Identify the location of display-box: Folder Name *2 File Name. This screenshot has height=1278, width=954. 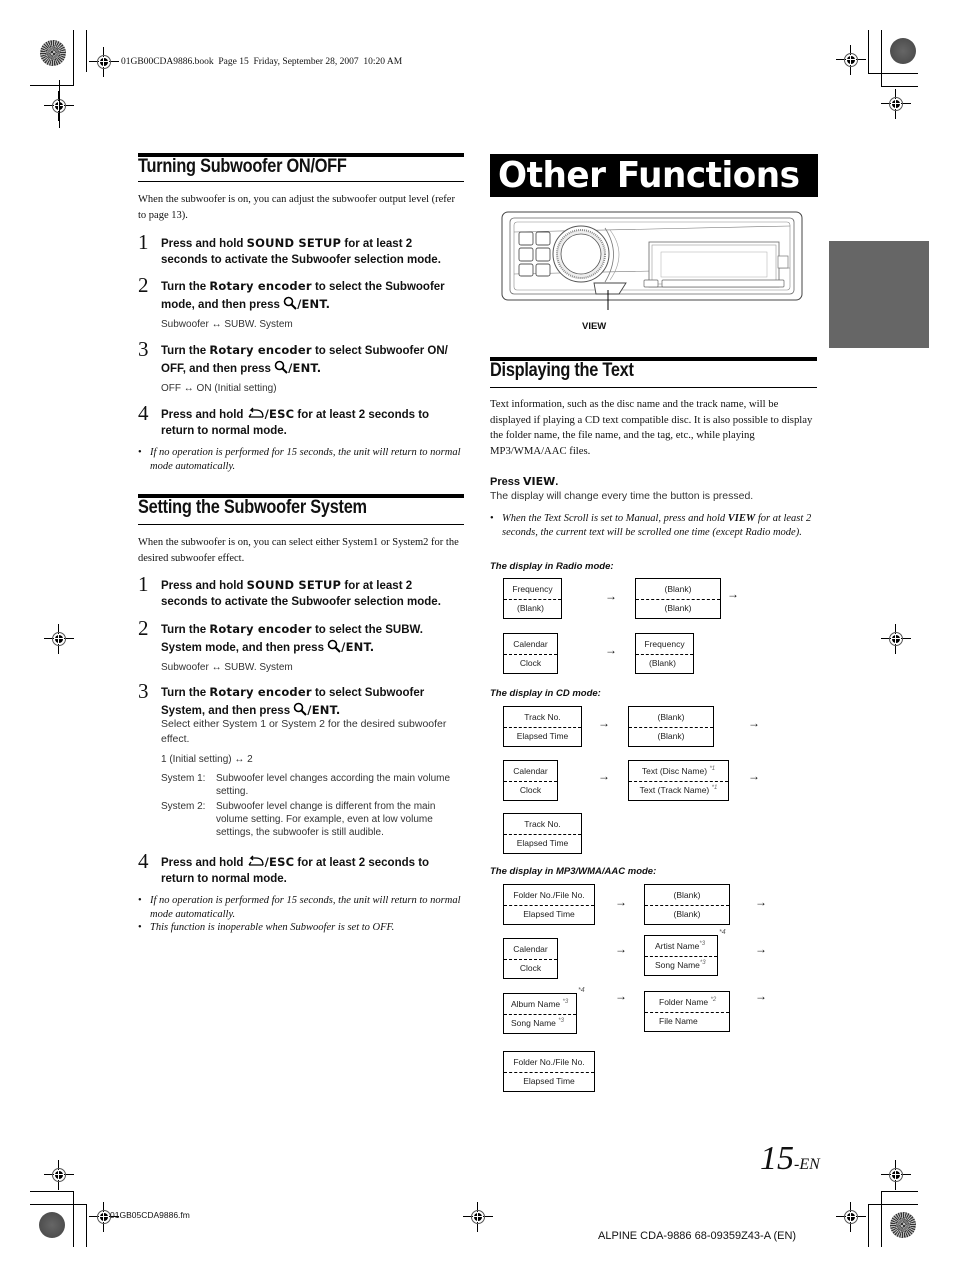
(687, 1011).